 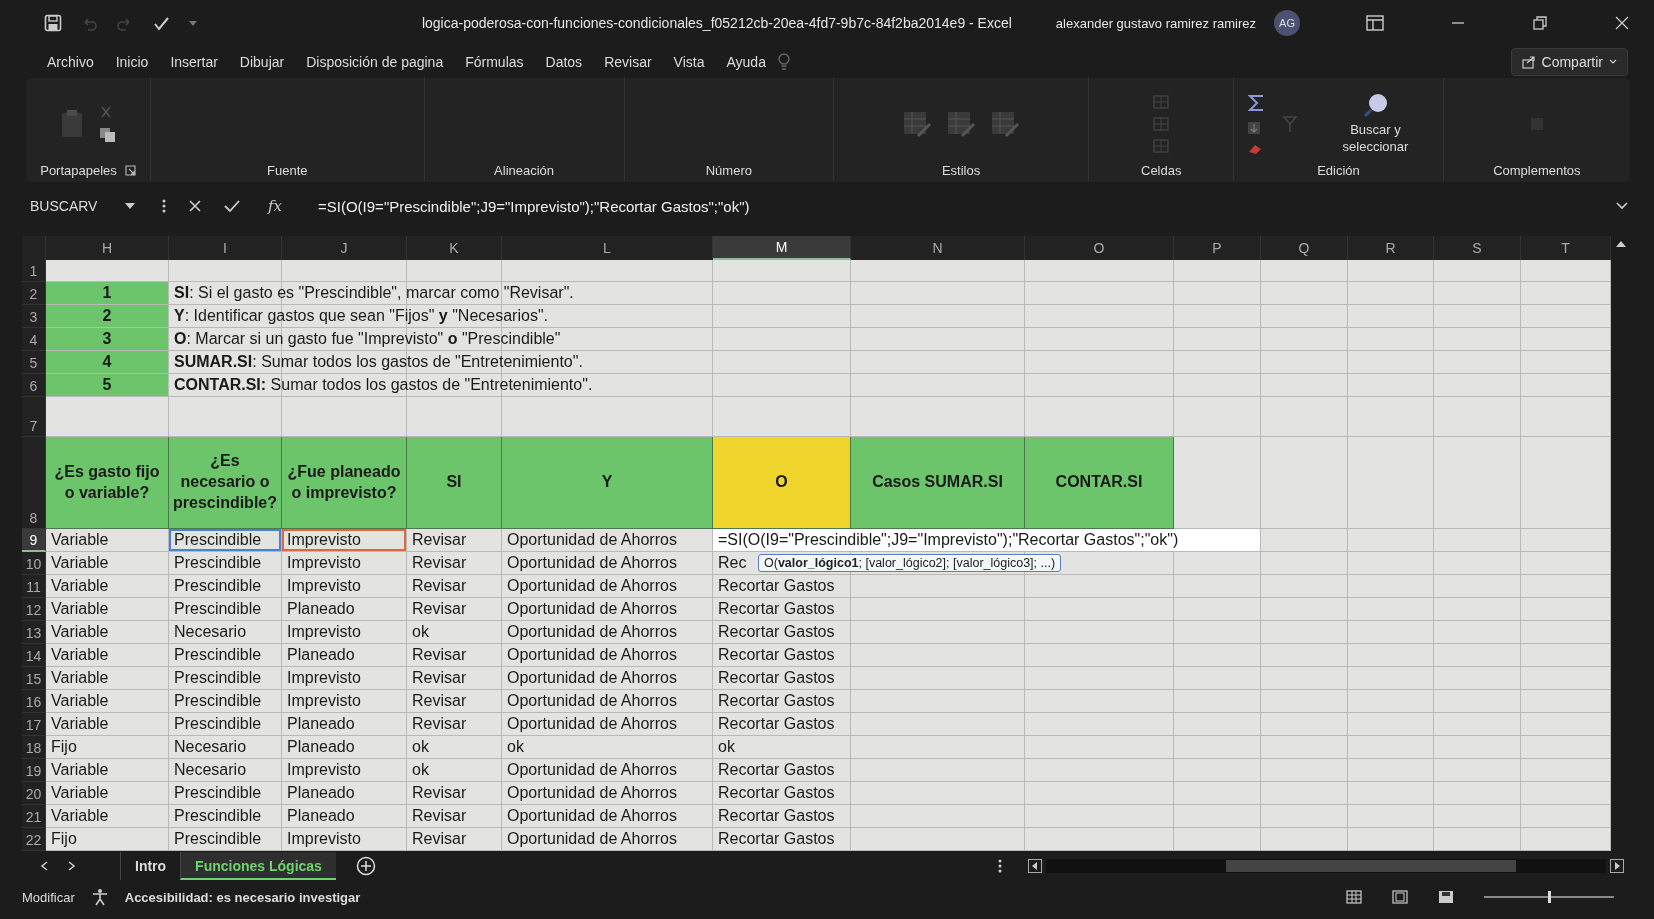 What do you see at coordinates (564, 62) in the screenshot?
I see `ribbon-tab: Datos` at bounding box center [564, 62].